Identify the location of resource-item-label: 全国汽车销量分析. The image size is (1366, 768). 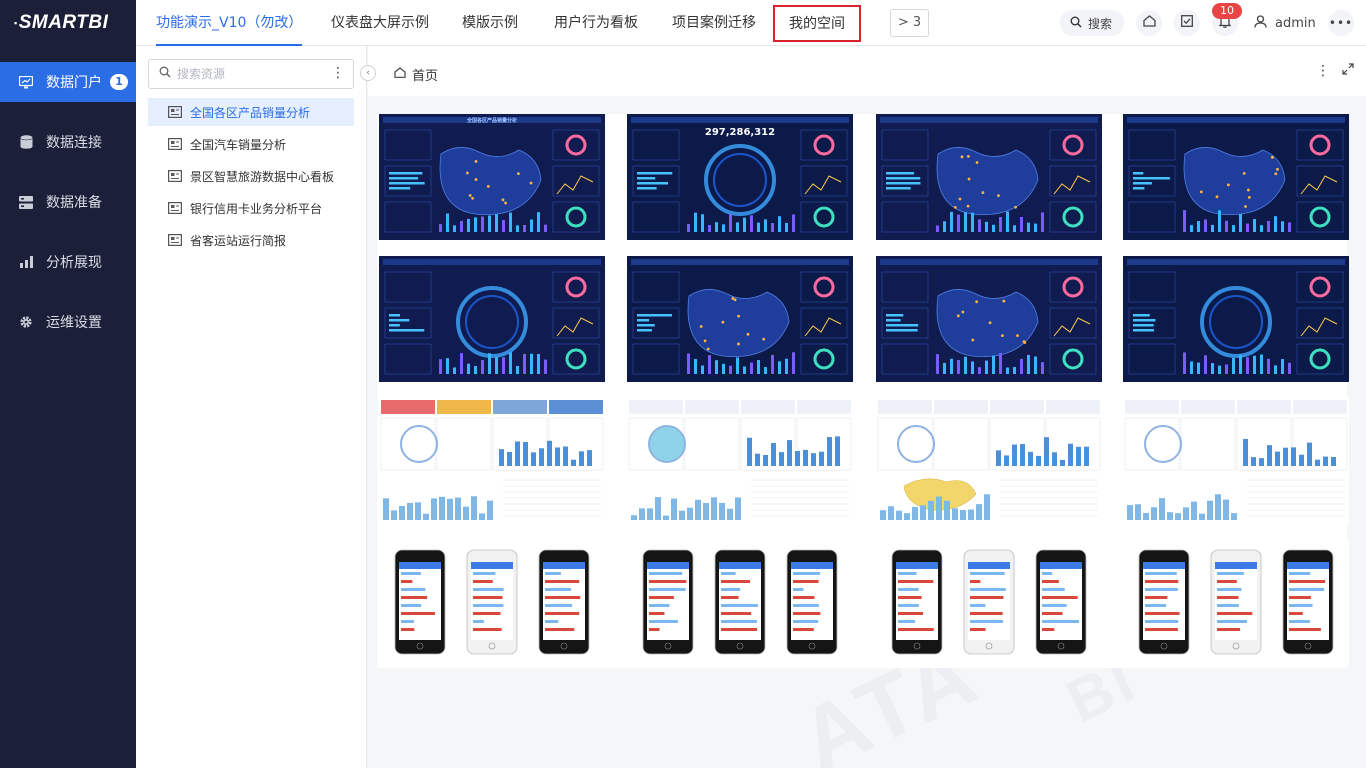
(238, 144).